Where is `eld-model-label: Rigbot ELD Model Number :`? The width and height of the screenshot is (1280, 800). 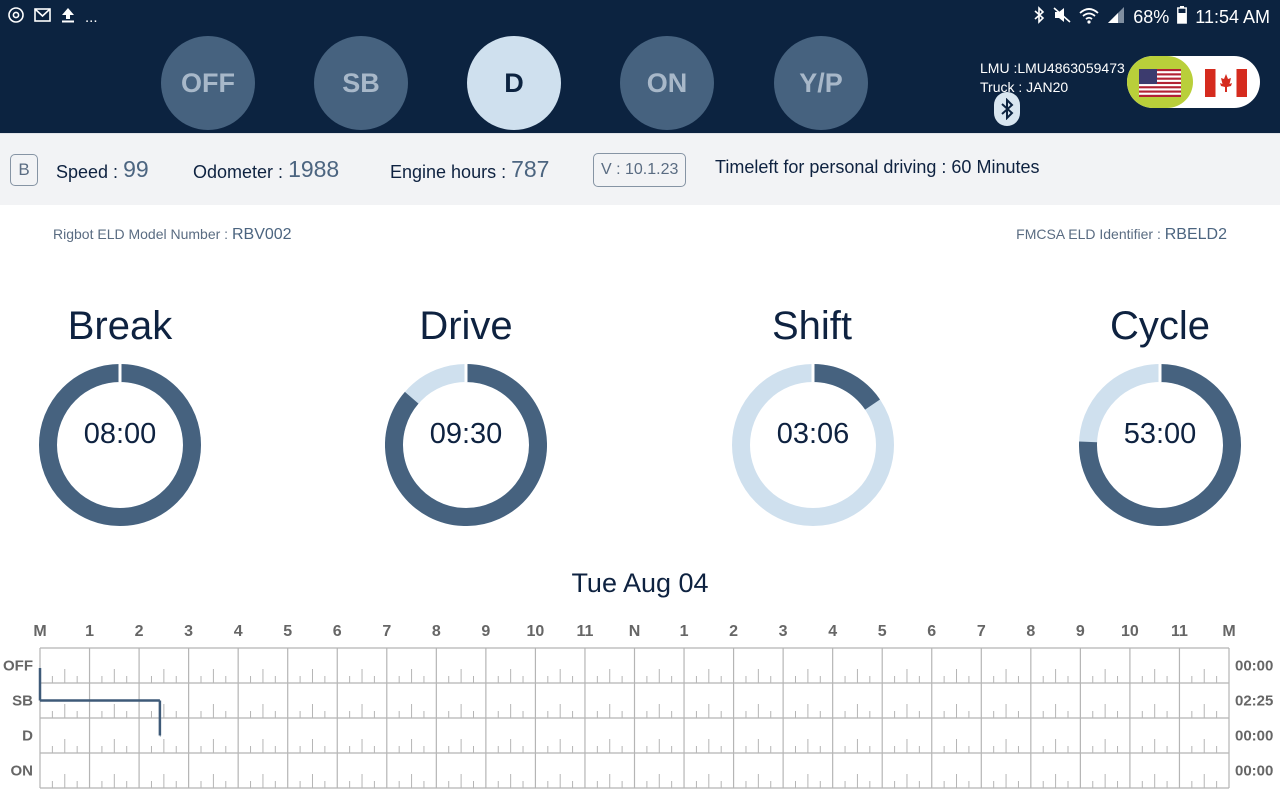 eld-model-label: Rigbot ELD Model Number : is located at coordinates (141, 234).